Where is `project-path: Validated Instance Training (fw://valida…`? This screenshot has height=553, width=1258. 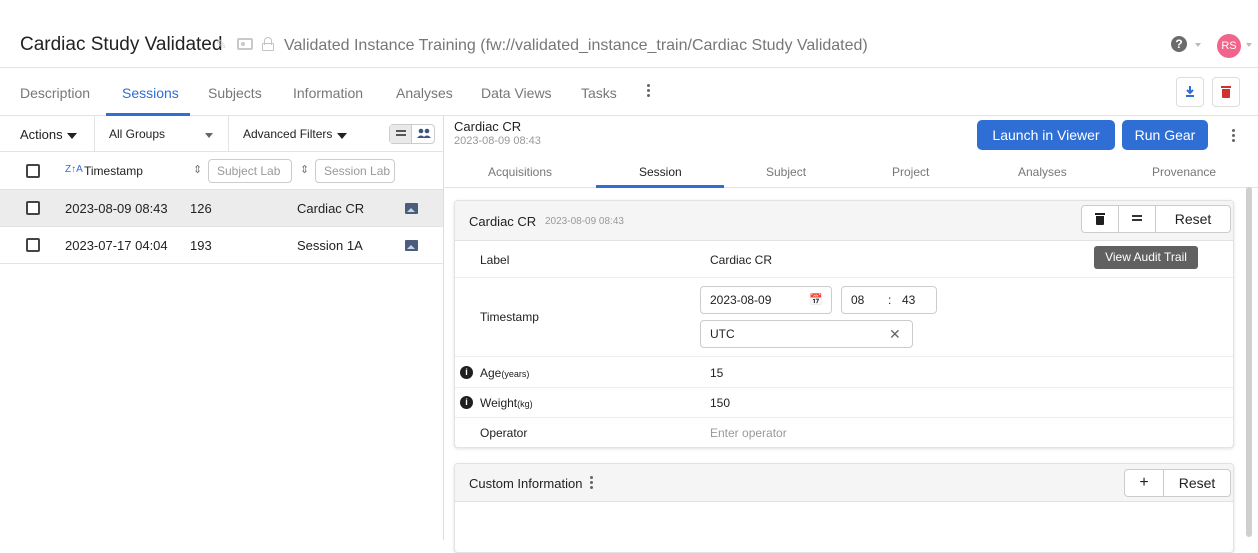
project-path: Validated Instance Training (fw://valida… is located at coordinates (576, 46).